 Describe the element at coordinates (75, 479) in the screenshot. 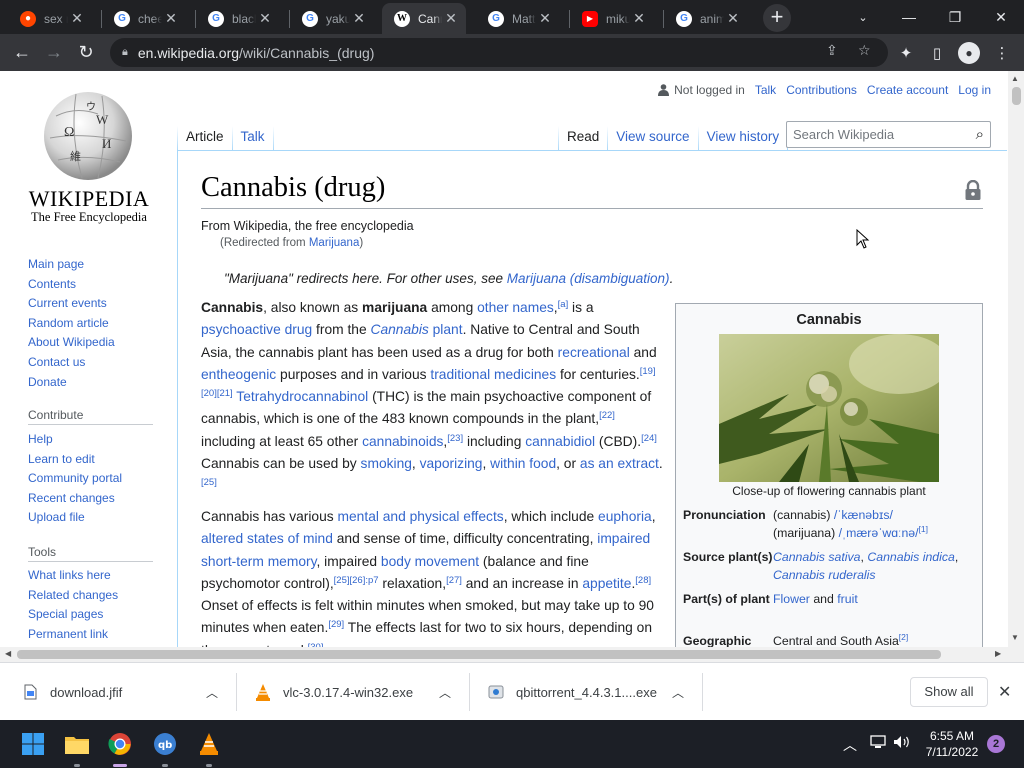

I see `sidebar-item-community-portal: Community portal` at that location.